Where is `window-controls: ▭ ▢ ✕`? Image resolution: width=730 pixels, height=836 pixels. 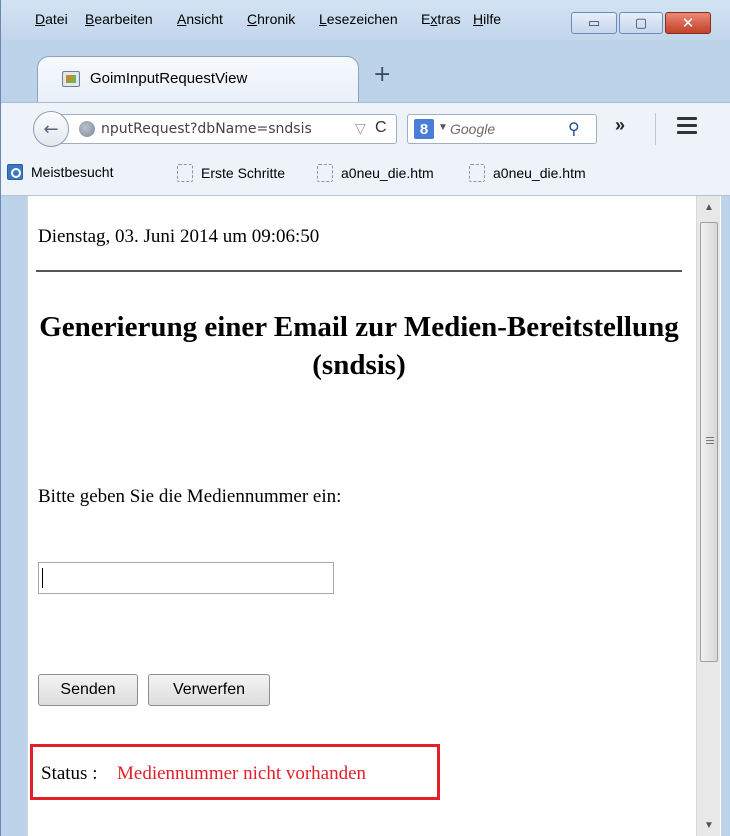 window-controls: ▭ ▢ ✕ is located at coordinates (642, 24).